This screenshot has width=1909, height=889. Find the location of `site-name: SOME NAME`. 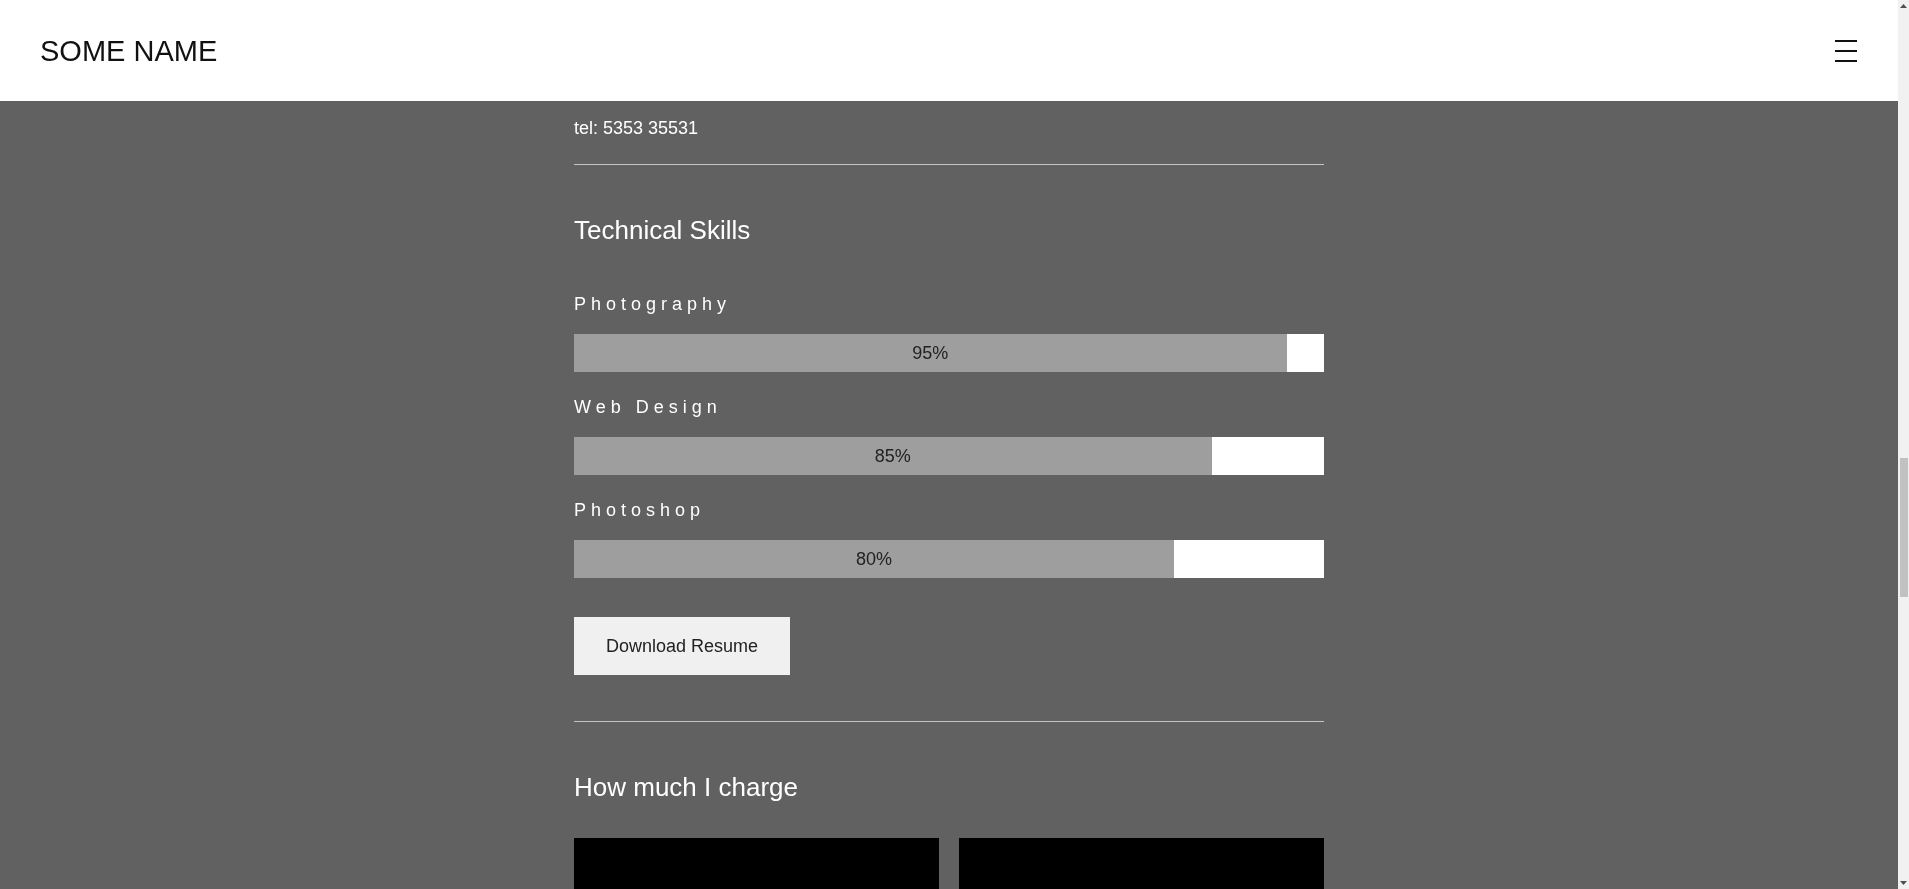

site-name: SOME NAME is located at coordinates (129, 50).